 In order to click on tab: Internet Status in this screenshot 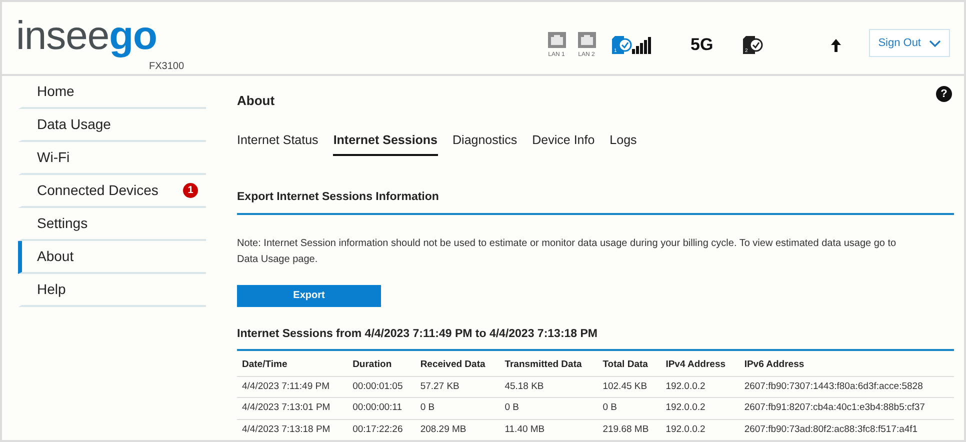, I will do `click(277, 143)`.